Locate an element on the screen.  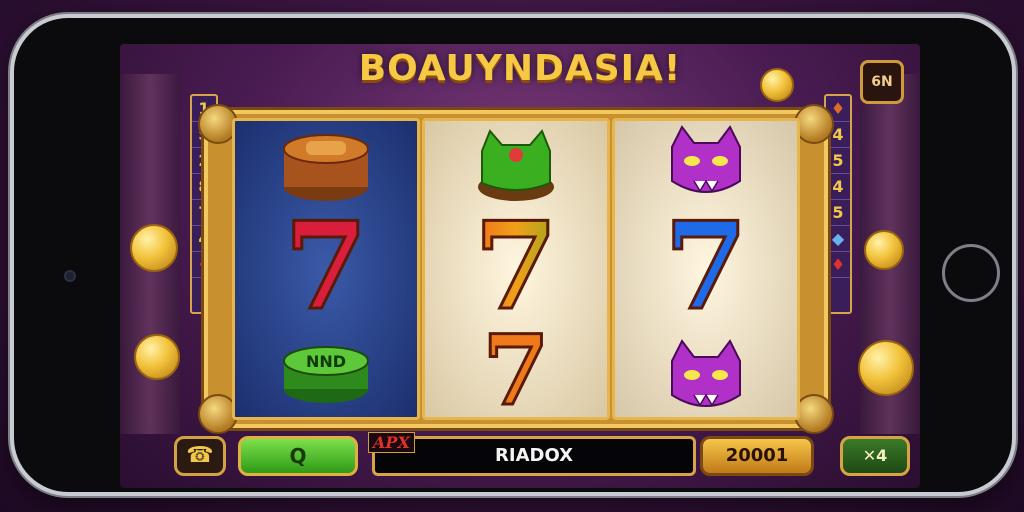
green-action-button: Q is located at coordinates (298, 456).